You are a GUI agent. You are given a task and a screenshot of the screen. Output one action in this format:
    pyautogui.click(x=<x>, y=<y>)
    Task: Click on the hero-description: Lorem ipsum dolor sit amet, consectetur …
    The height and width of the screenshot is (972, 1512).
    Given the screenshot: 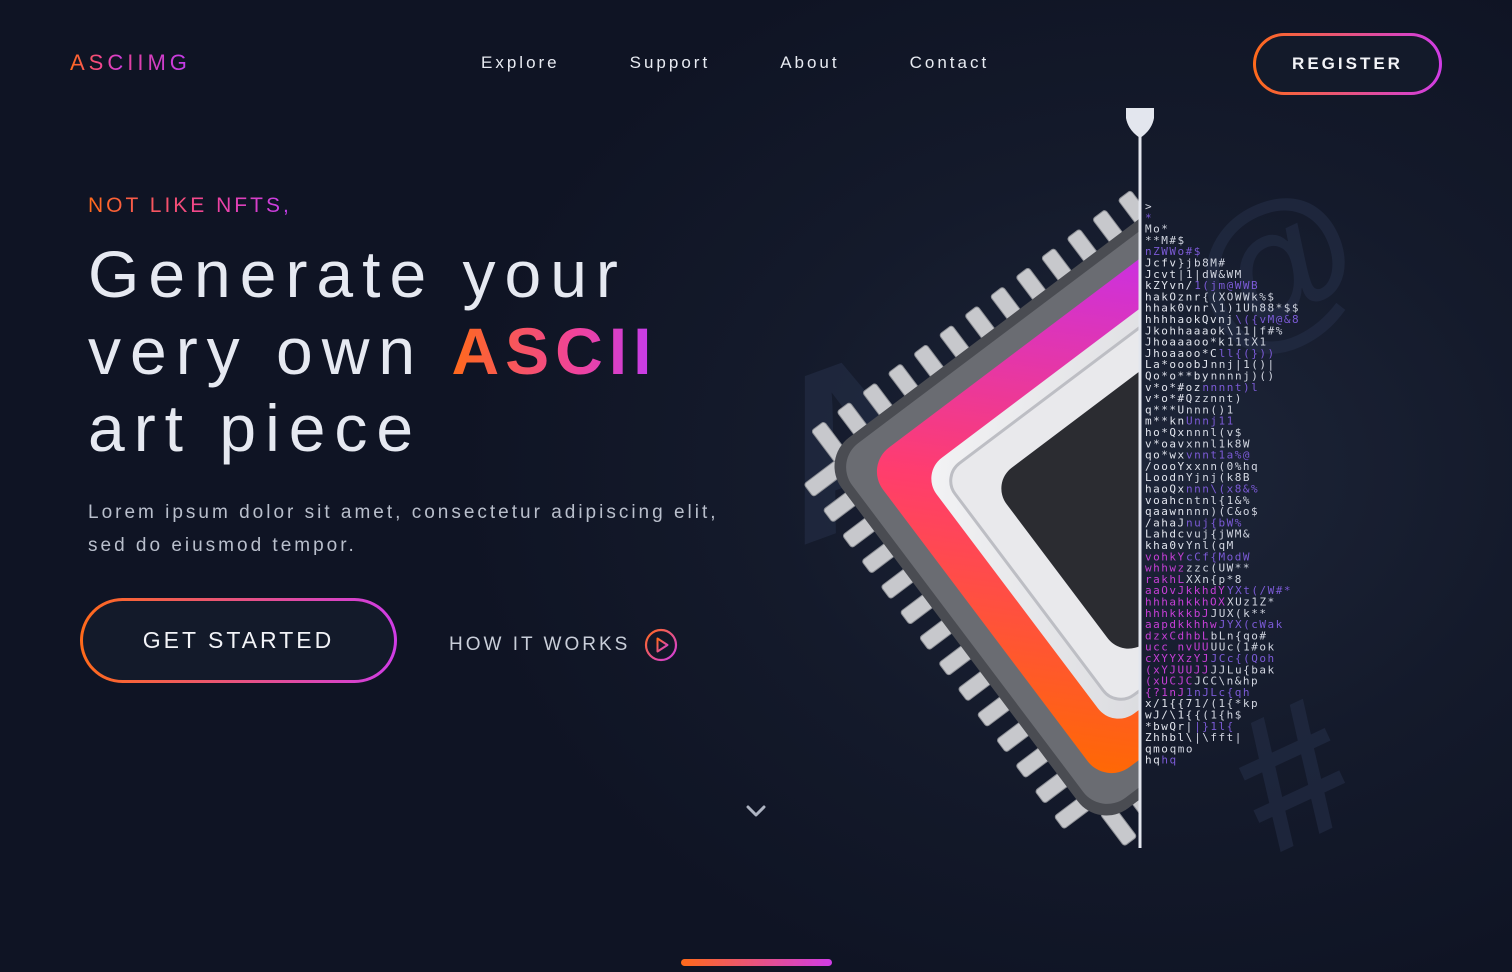 What is the action you would take?
    pyautogui.click(x=403, y=529)
    